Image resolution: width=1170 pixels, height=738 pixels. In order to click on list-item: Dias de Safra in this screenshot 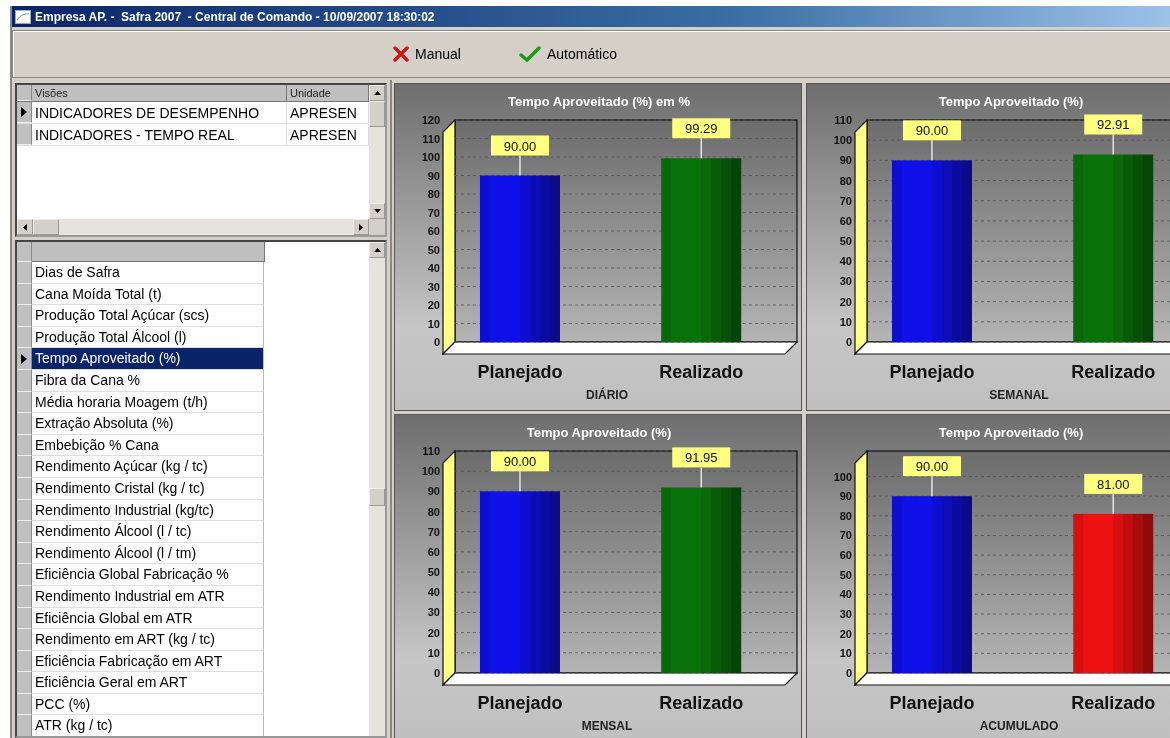, I will do `click(148, 273)`.